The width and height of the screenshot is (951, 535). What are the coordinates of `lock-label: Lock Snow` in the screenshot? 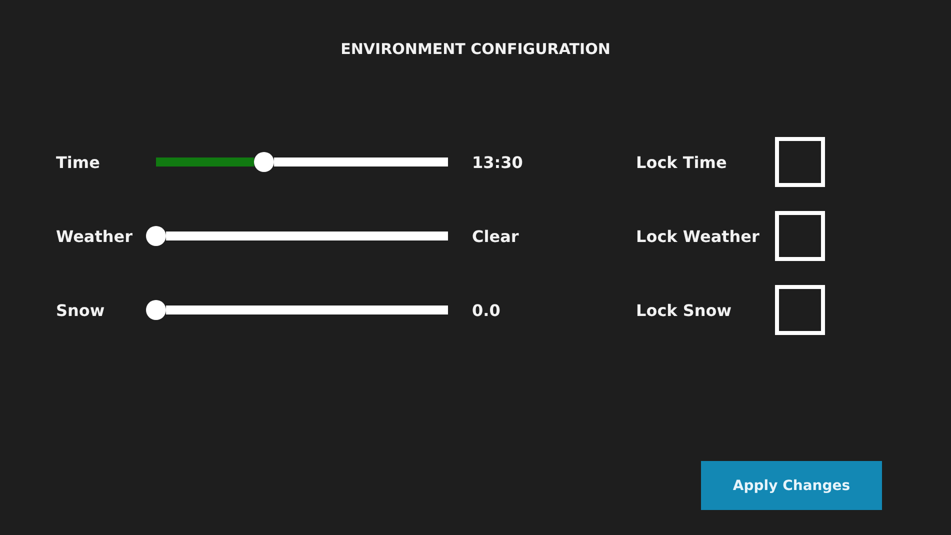 It's located at (684, 310).